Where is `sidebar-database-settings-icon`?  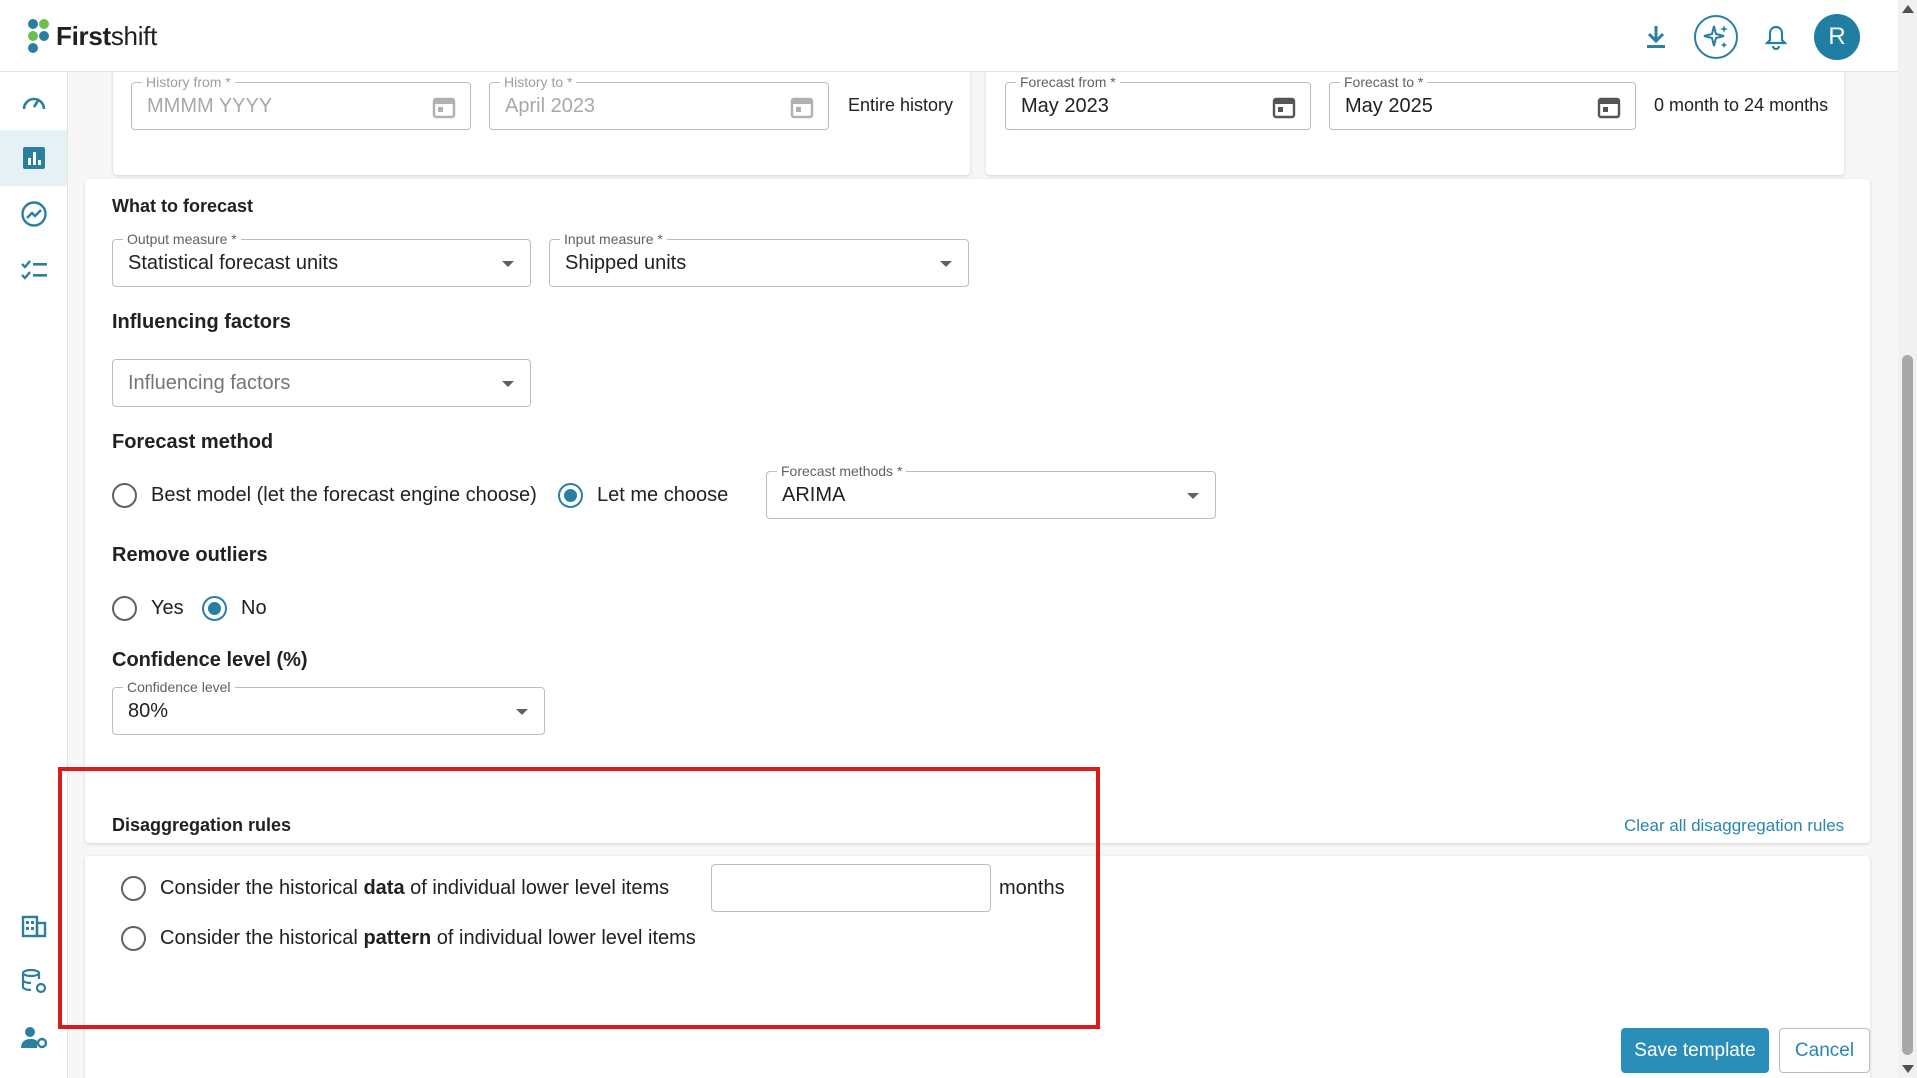
sidebar-database-settings-icon is located at coordinates (33, 982).